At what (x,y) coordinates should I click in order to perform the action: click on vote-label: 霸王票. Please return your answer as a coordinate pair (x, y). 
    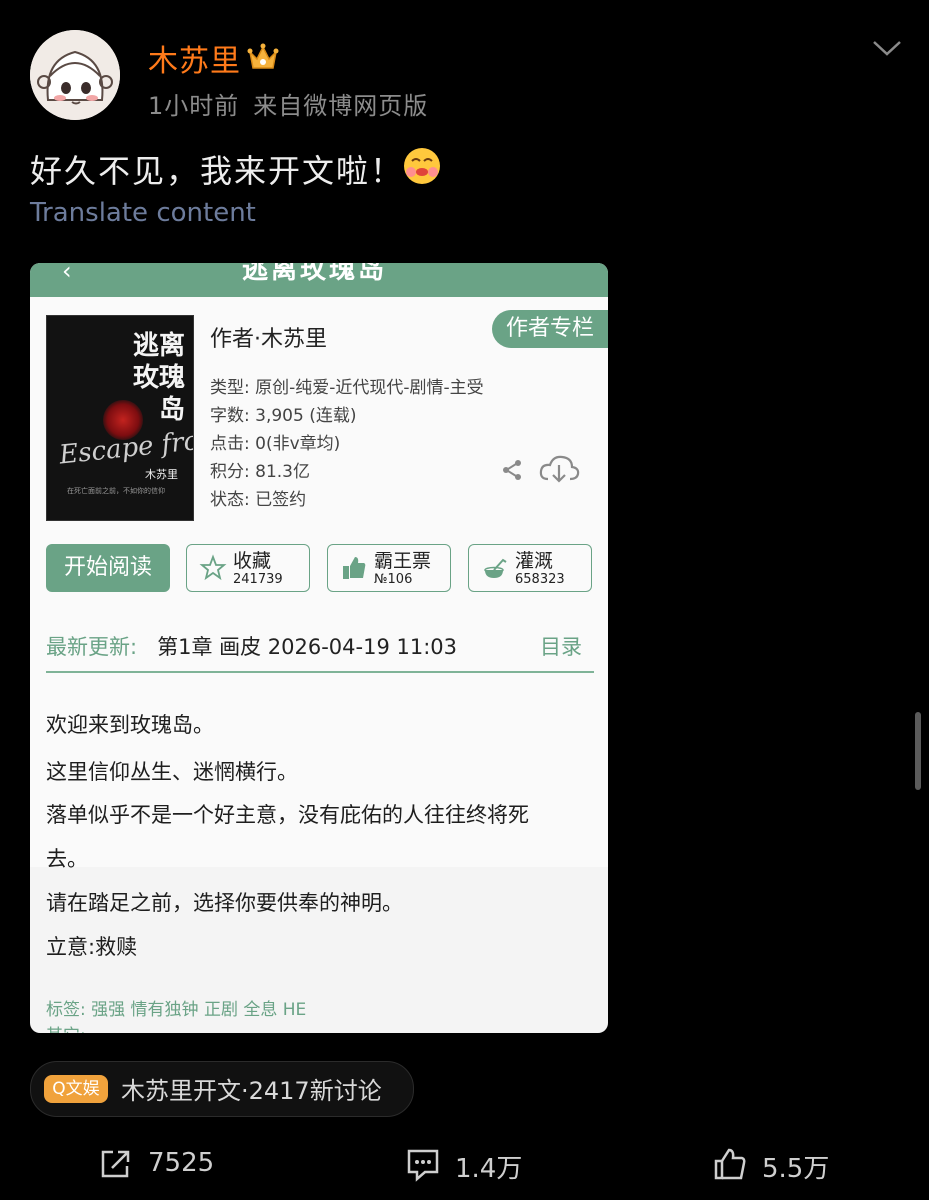
    Looking at the image, I should click on (403, 561).